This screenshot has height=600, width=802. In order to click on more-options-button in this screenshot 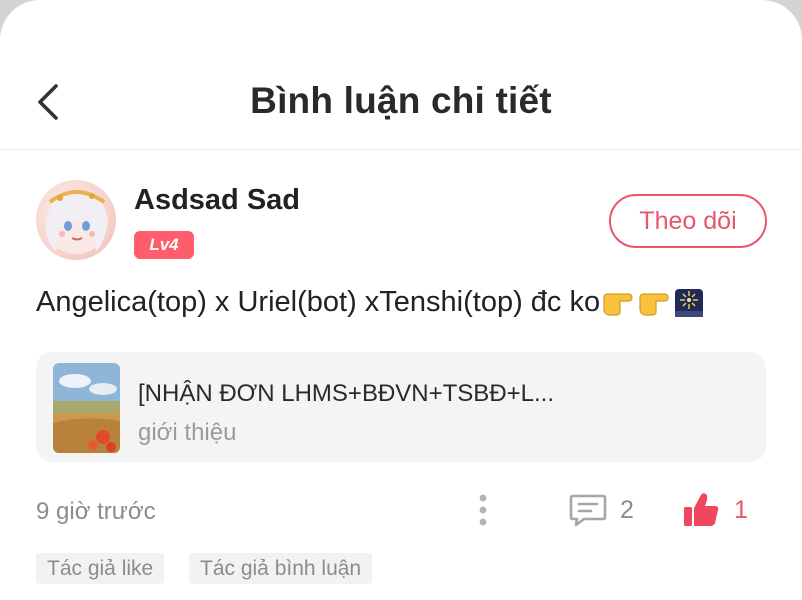, I will do `click(483, 510)`.